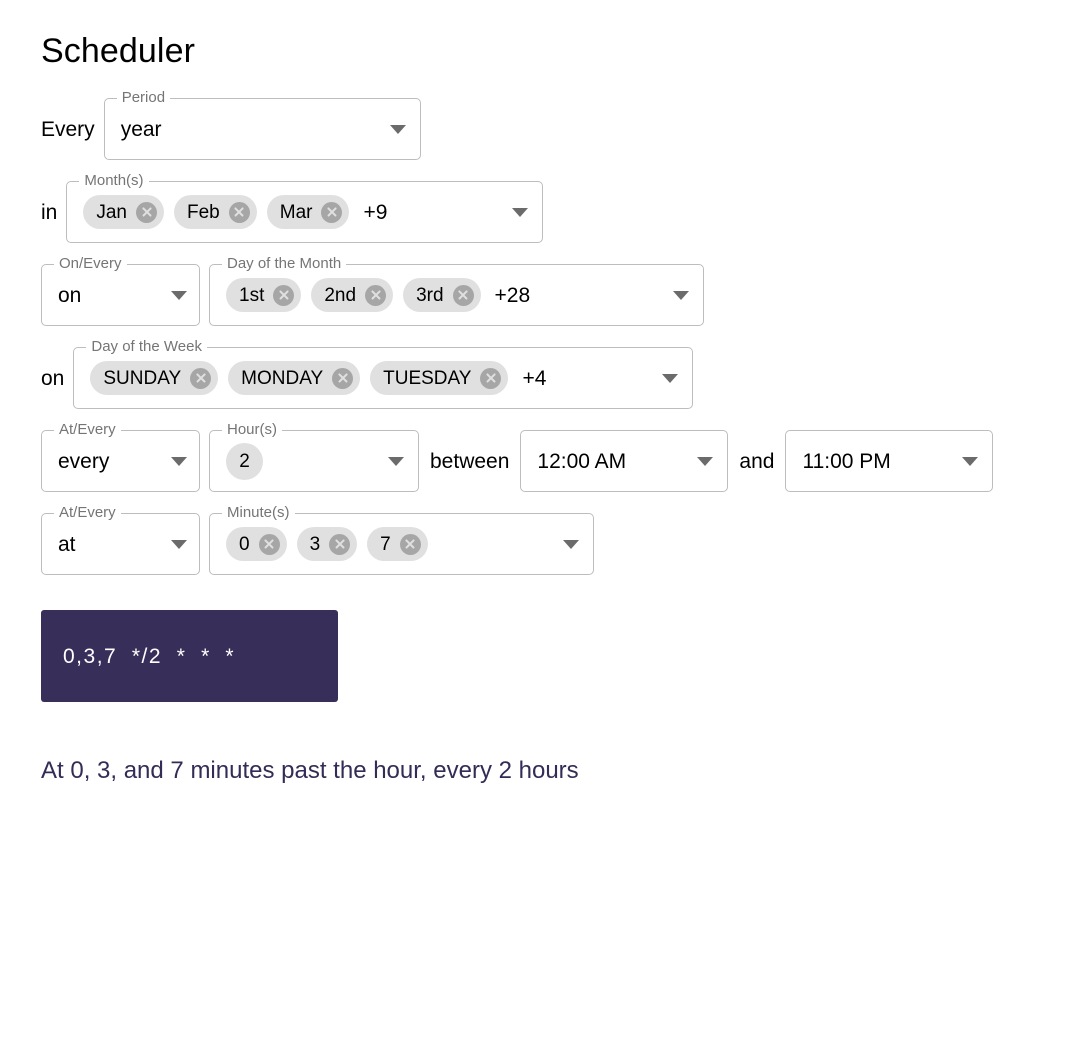  Describe the element at coordinates (375, 212) in the screenshot. I see `months-overflow-count: +9` at that location.